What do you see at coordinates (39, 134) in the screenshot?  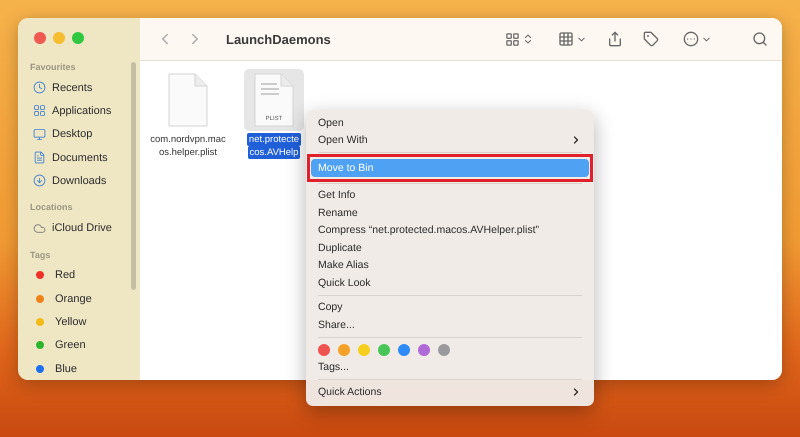 I see `monitor-icon` at bounding box center [39, 134].